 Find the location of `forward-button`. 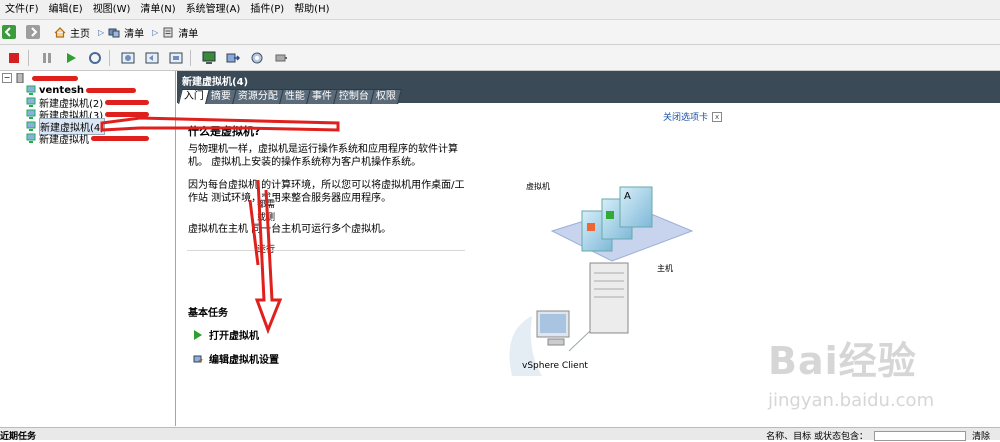

forward-button is located at coordinates (33, 32).